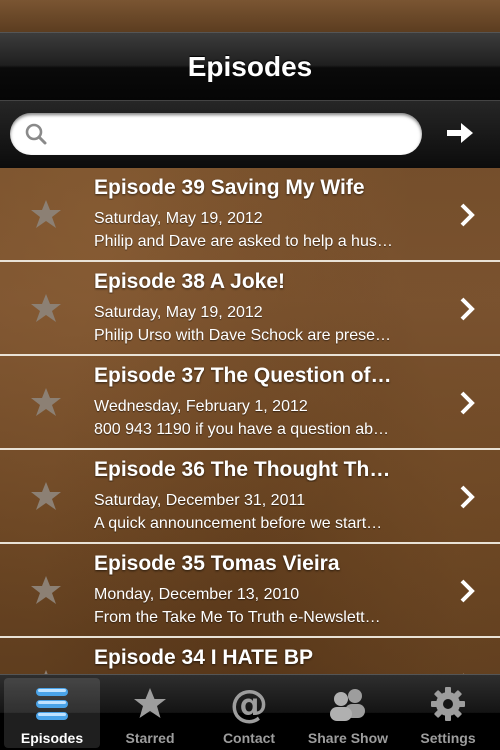  I want to click on tab-episodes: Episodes, so click(52, 713).